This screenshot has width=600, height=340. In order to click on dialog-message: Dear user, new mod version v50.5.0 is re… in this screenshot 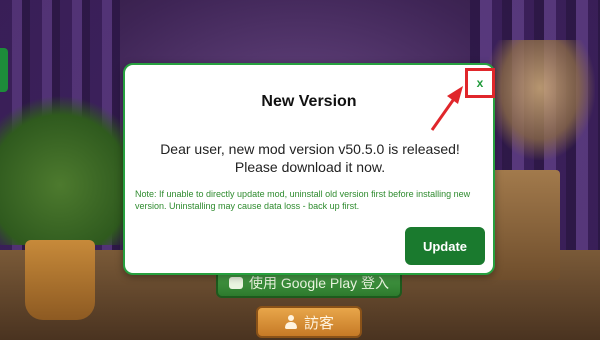, I will do `click(310, 158)`.